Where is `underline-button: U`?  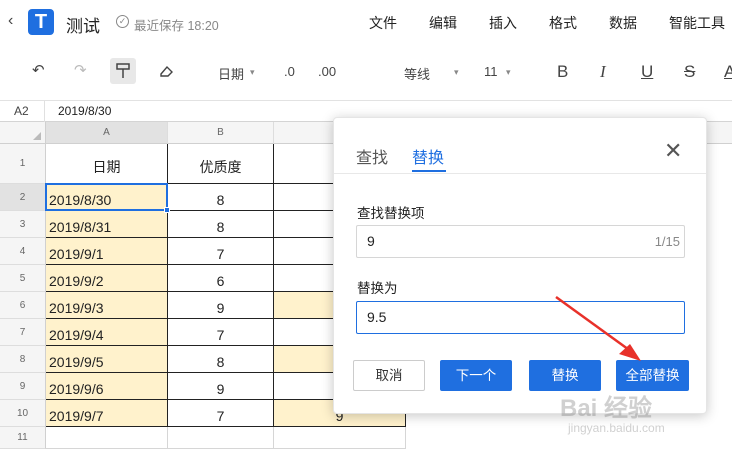
underline-button: U is located at coordinates (647, 72).